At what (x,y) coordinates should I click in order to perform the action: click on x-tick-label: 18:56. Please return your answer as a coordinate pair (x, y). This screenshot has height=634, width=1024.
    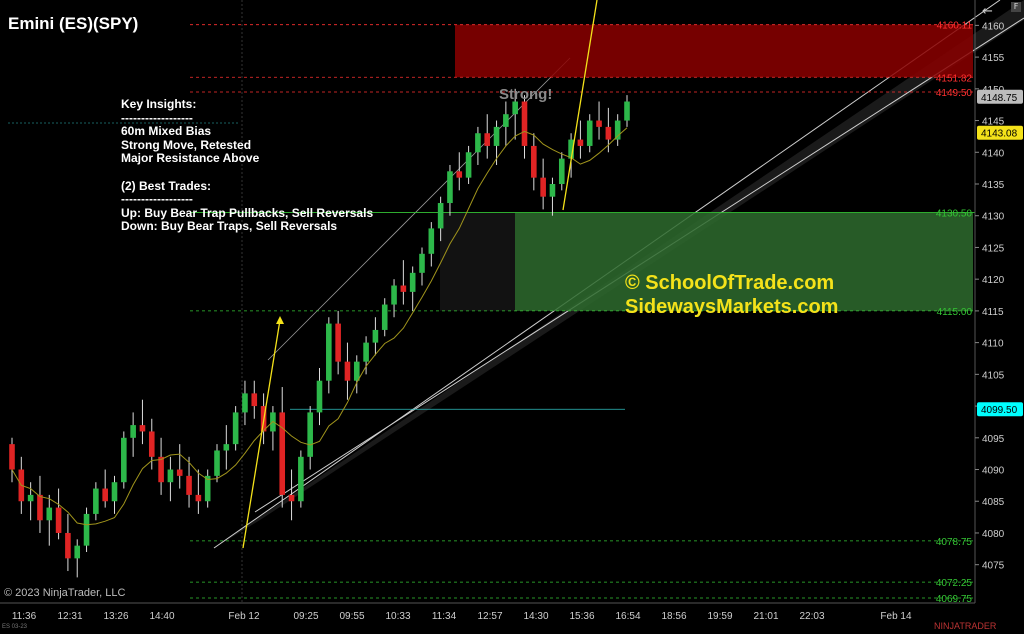
    Looking at the image, I should click on (673, 616).